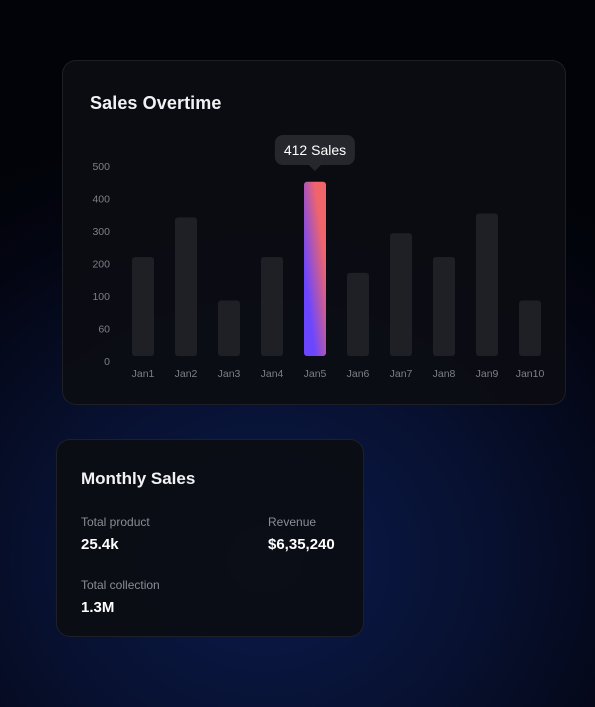 The width and height of the screenshot is (595, 707). What do you see at coordinates (101, 297) in the screenshot?
I see `y-tick-label: 100` at bounding box center [101, 297].